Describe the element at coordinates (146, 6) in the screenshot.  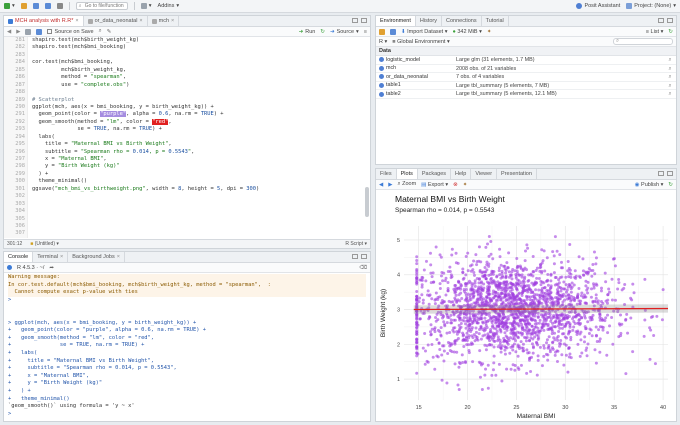
I see `grid-button: ▾` at that location.